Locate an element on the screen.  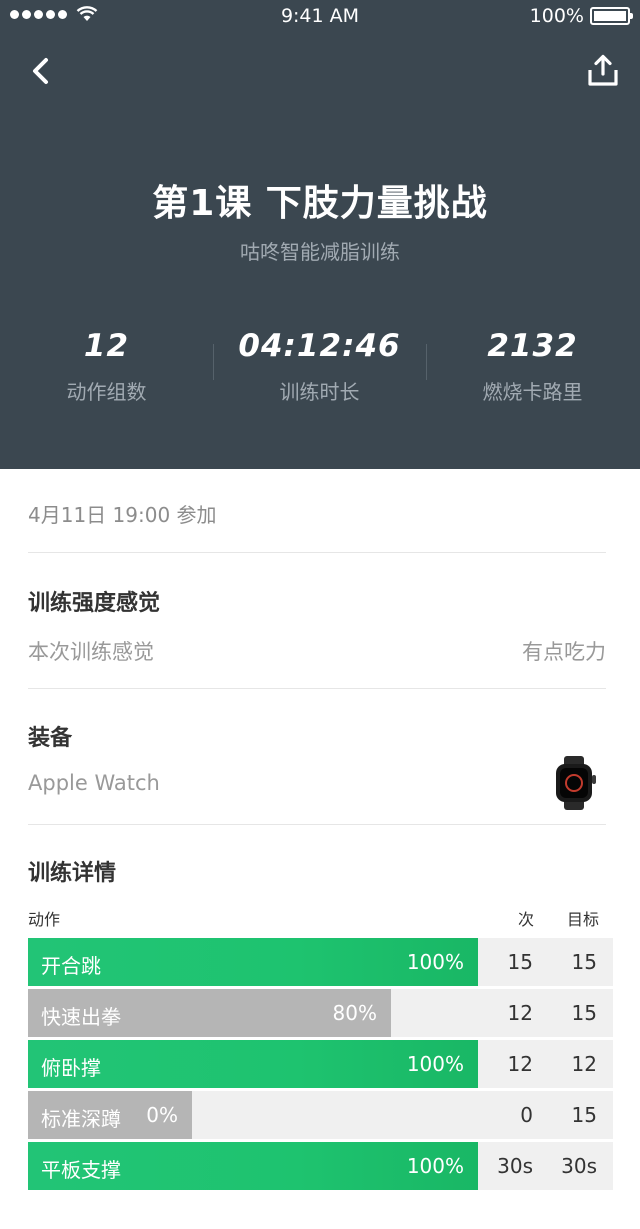
exercise-target: 30s is located at coordinates (579, 1166).